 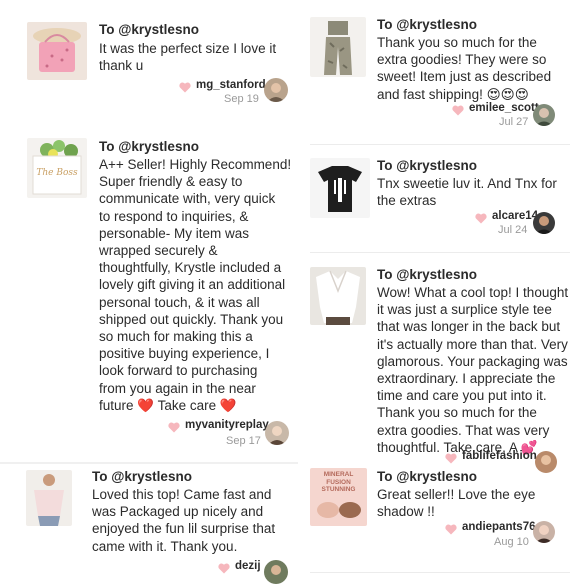 What do you see at coordinates (338, 497) in the screenshot?
I see `eyeshadow-palette-thumbnail: MINERAL FUSION STUNNING` at bounding box center [338, 497].